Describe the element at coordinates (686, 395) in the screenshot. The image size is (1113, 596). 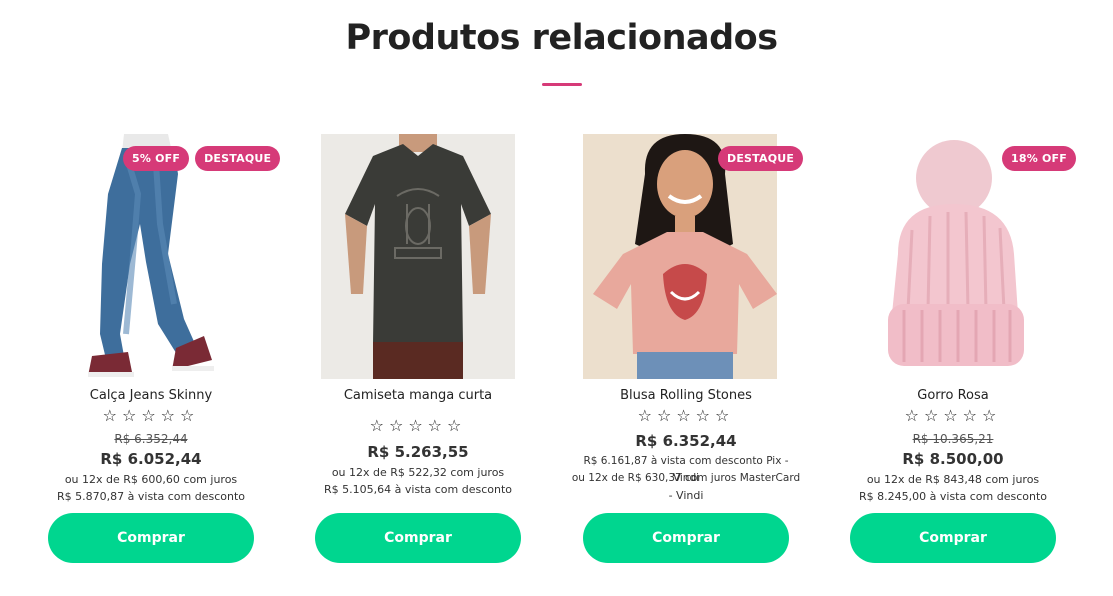
I see `product-name: Blusa Rolling Stones` at that location.